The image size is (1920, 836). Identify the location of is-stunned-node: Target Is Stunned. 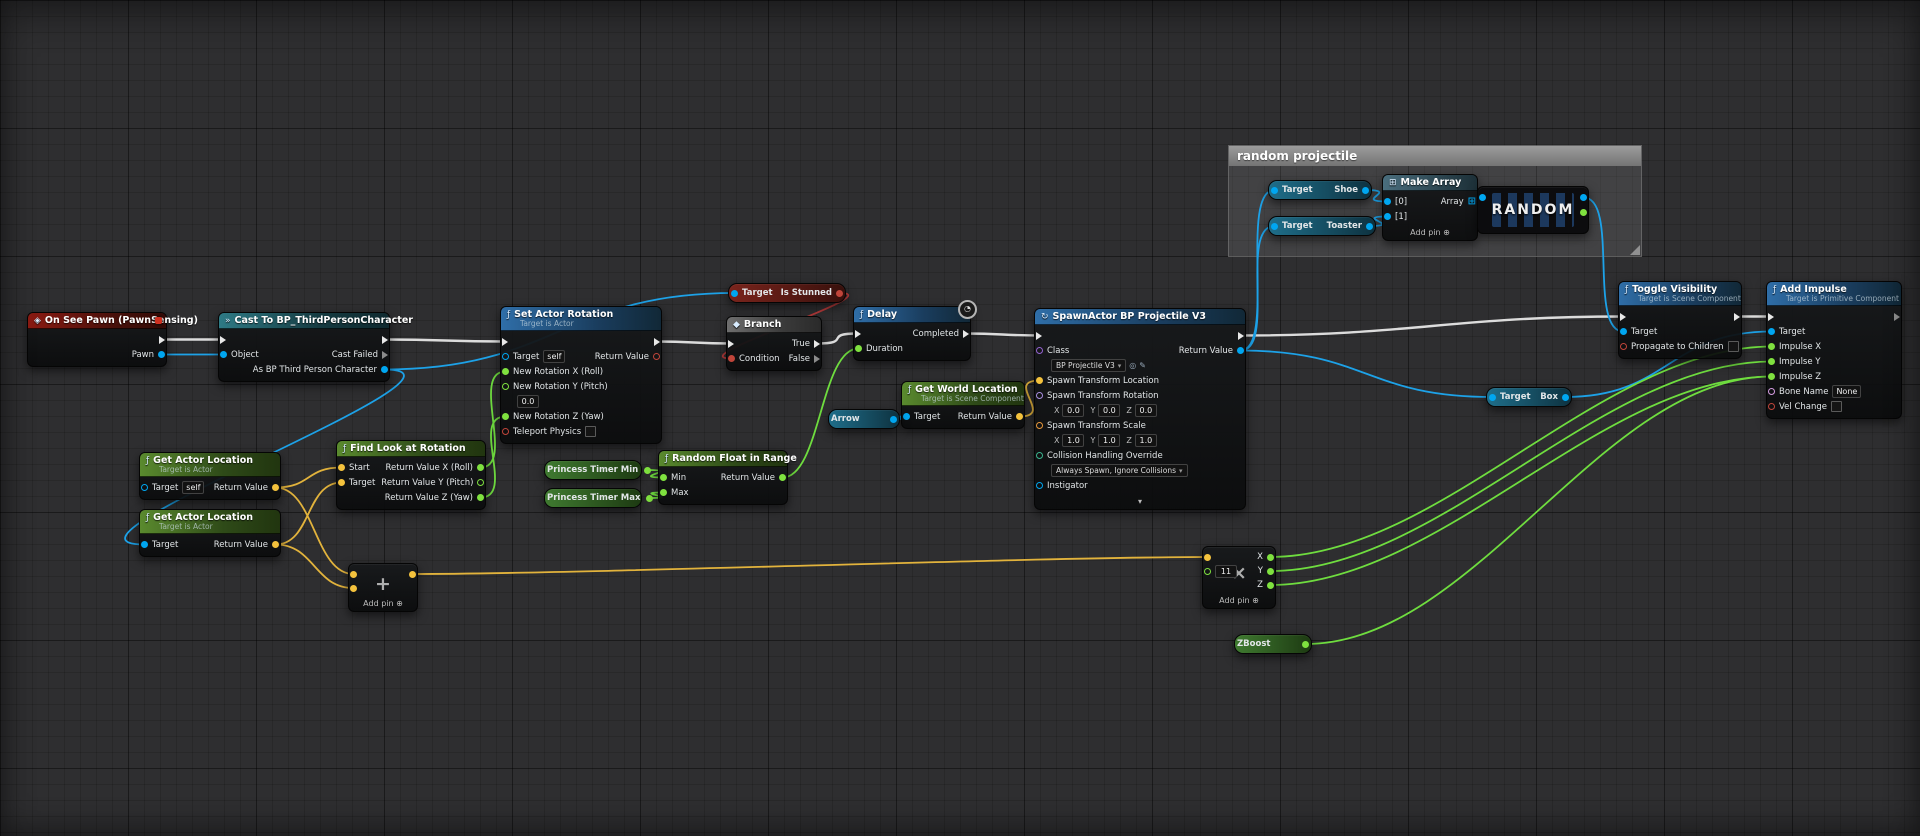
(787, 293).